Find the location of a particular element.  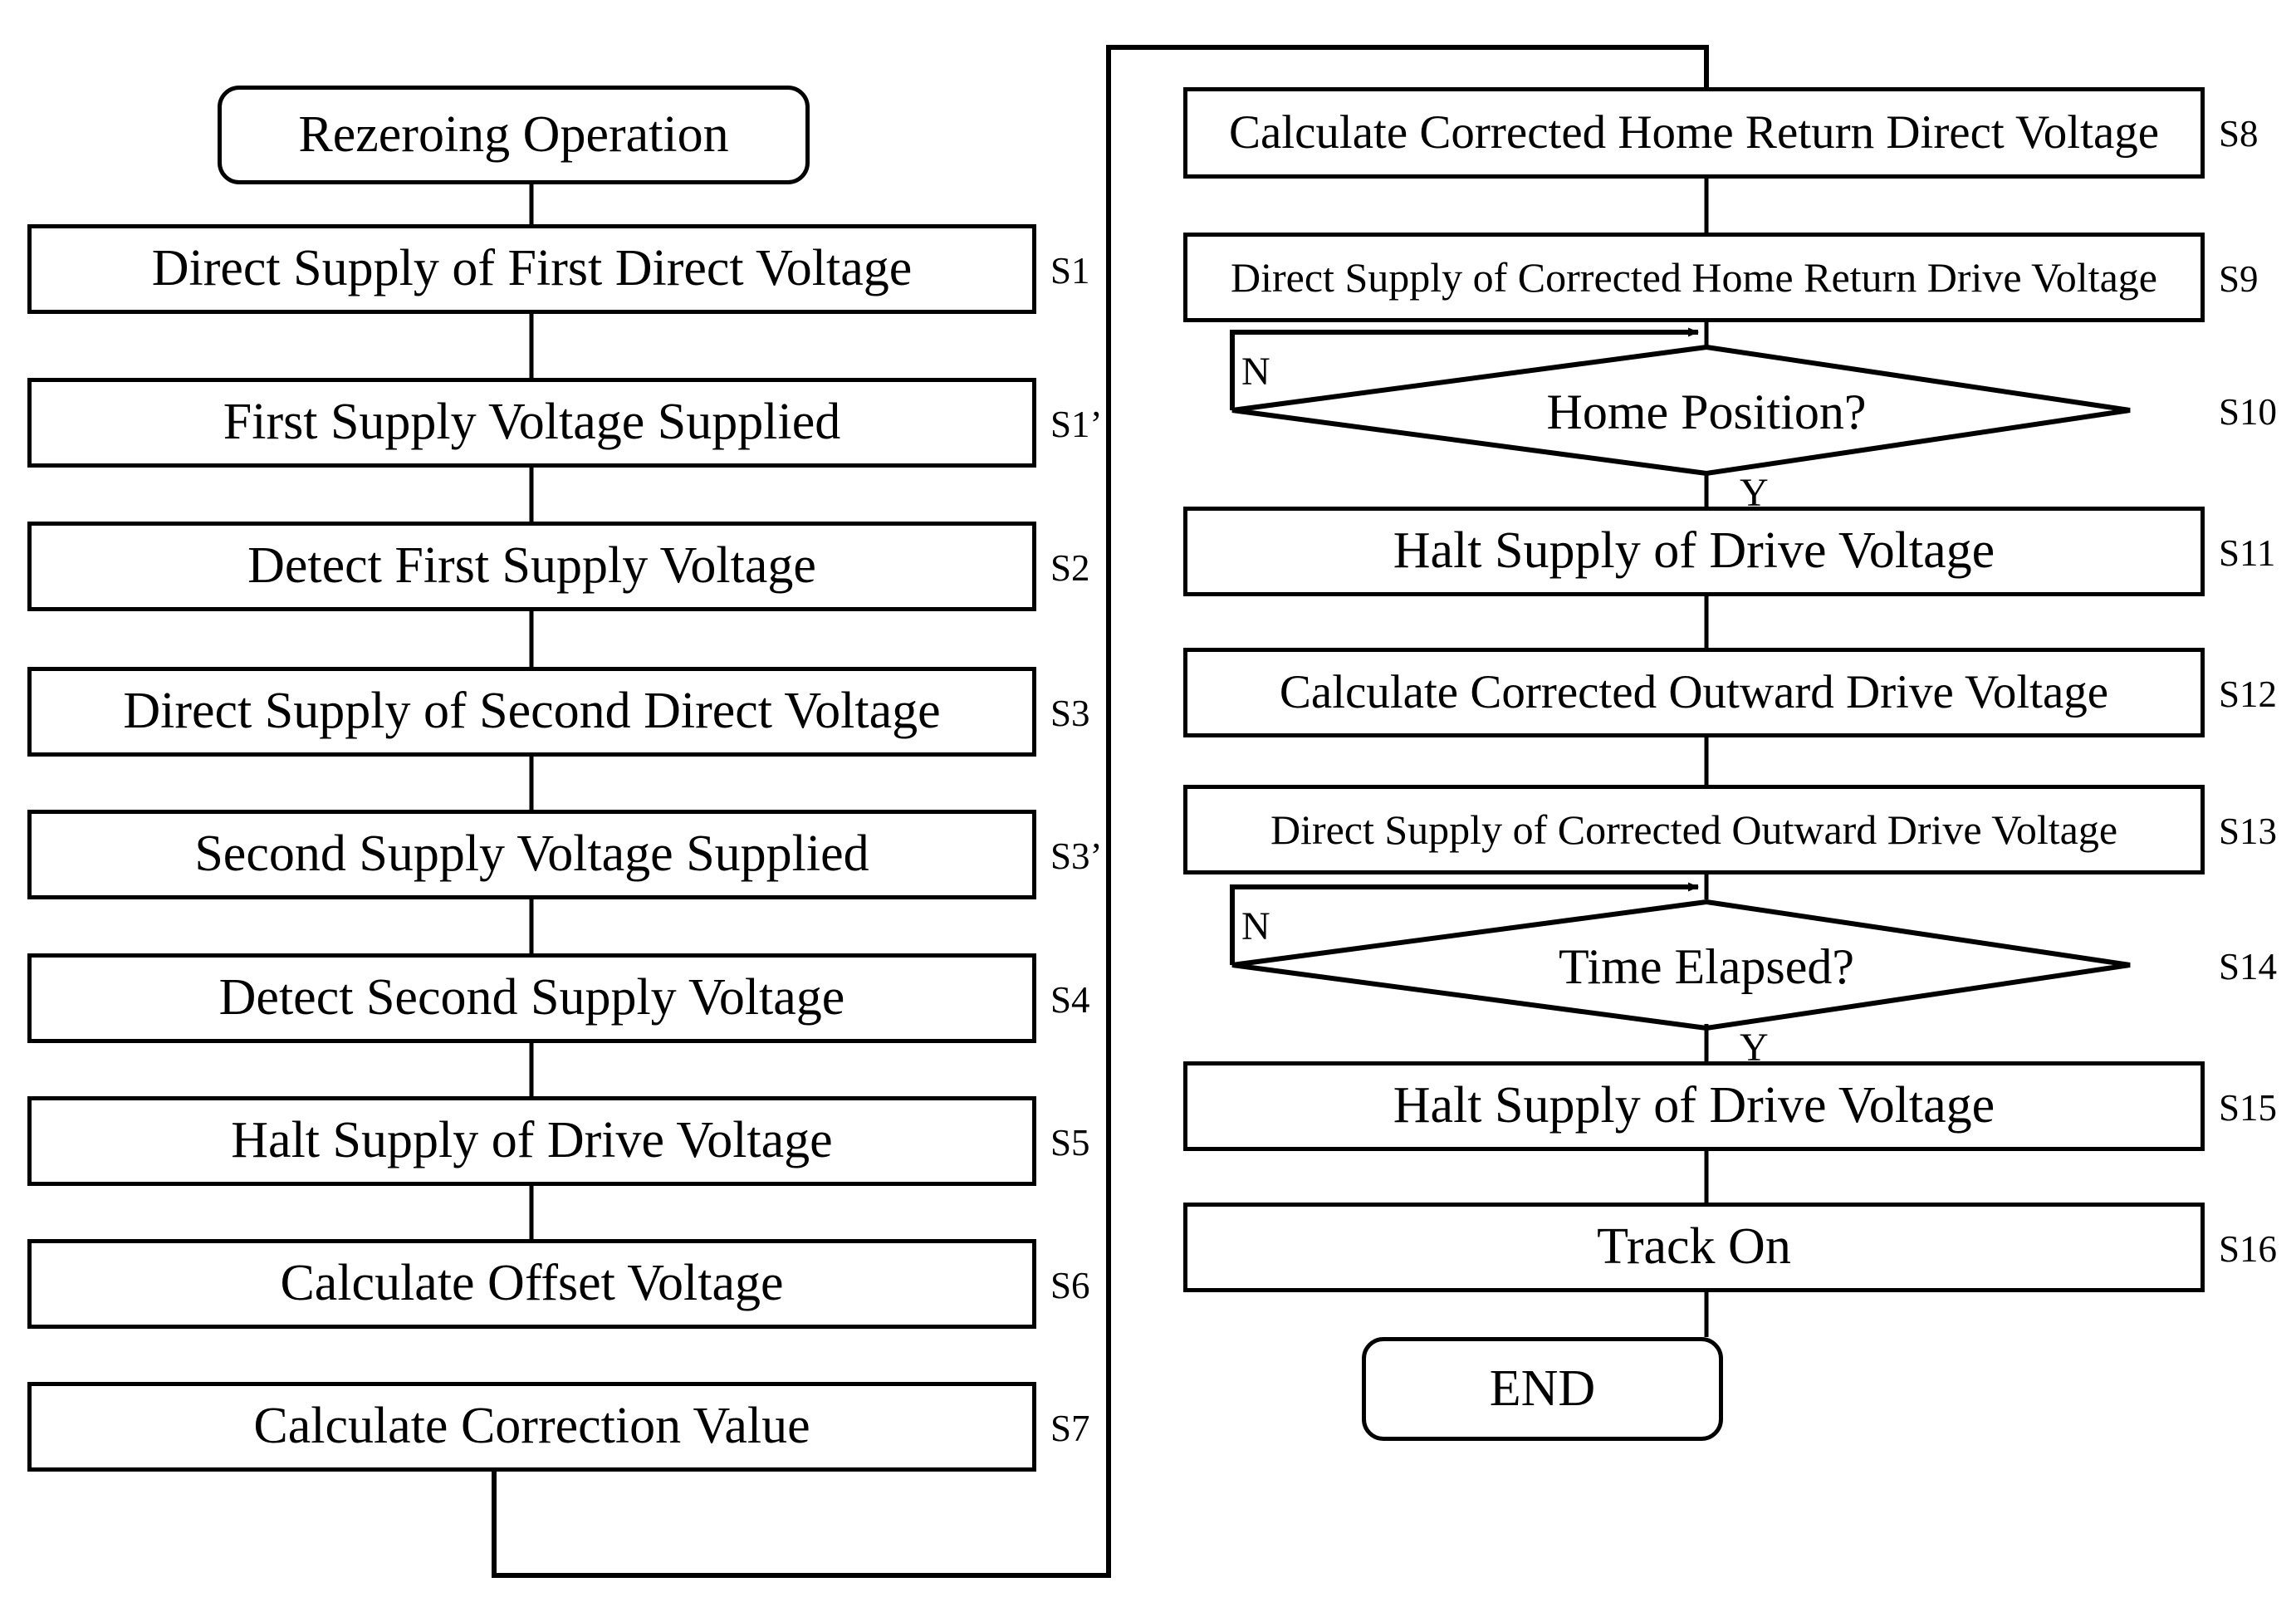

step-tag-s16: S16 is located at coordinates (2249, 1249).